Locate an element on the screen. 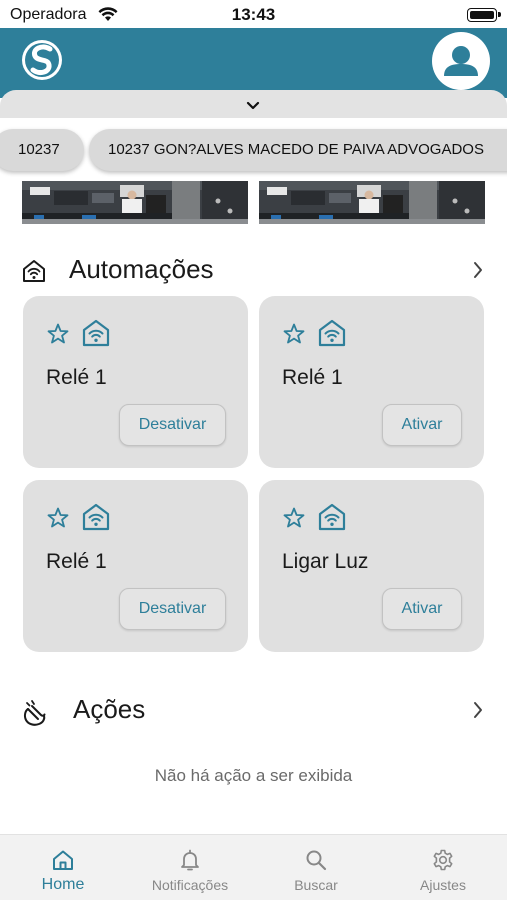  collapse-toggle is located at coordinates (253, 104).